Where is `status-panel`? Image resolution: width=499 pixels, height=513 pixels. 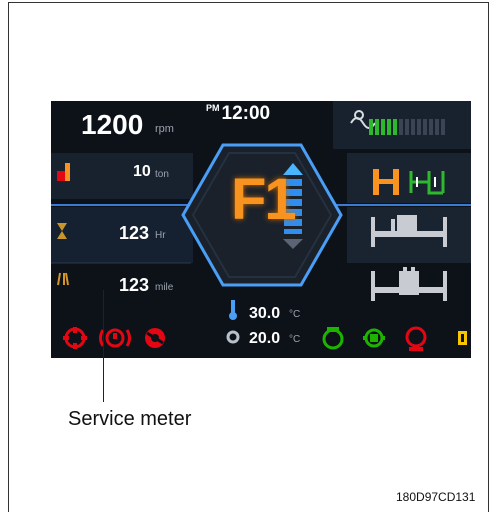 status-panel is located at coordinates (409, 178).